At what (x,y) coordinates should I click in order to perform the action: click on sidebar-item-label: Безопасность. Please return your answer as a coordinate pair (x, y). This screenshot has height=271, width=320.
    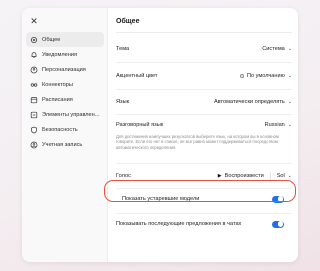
    Looking at the image, I should click on (60, 129).